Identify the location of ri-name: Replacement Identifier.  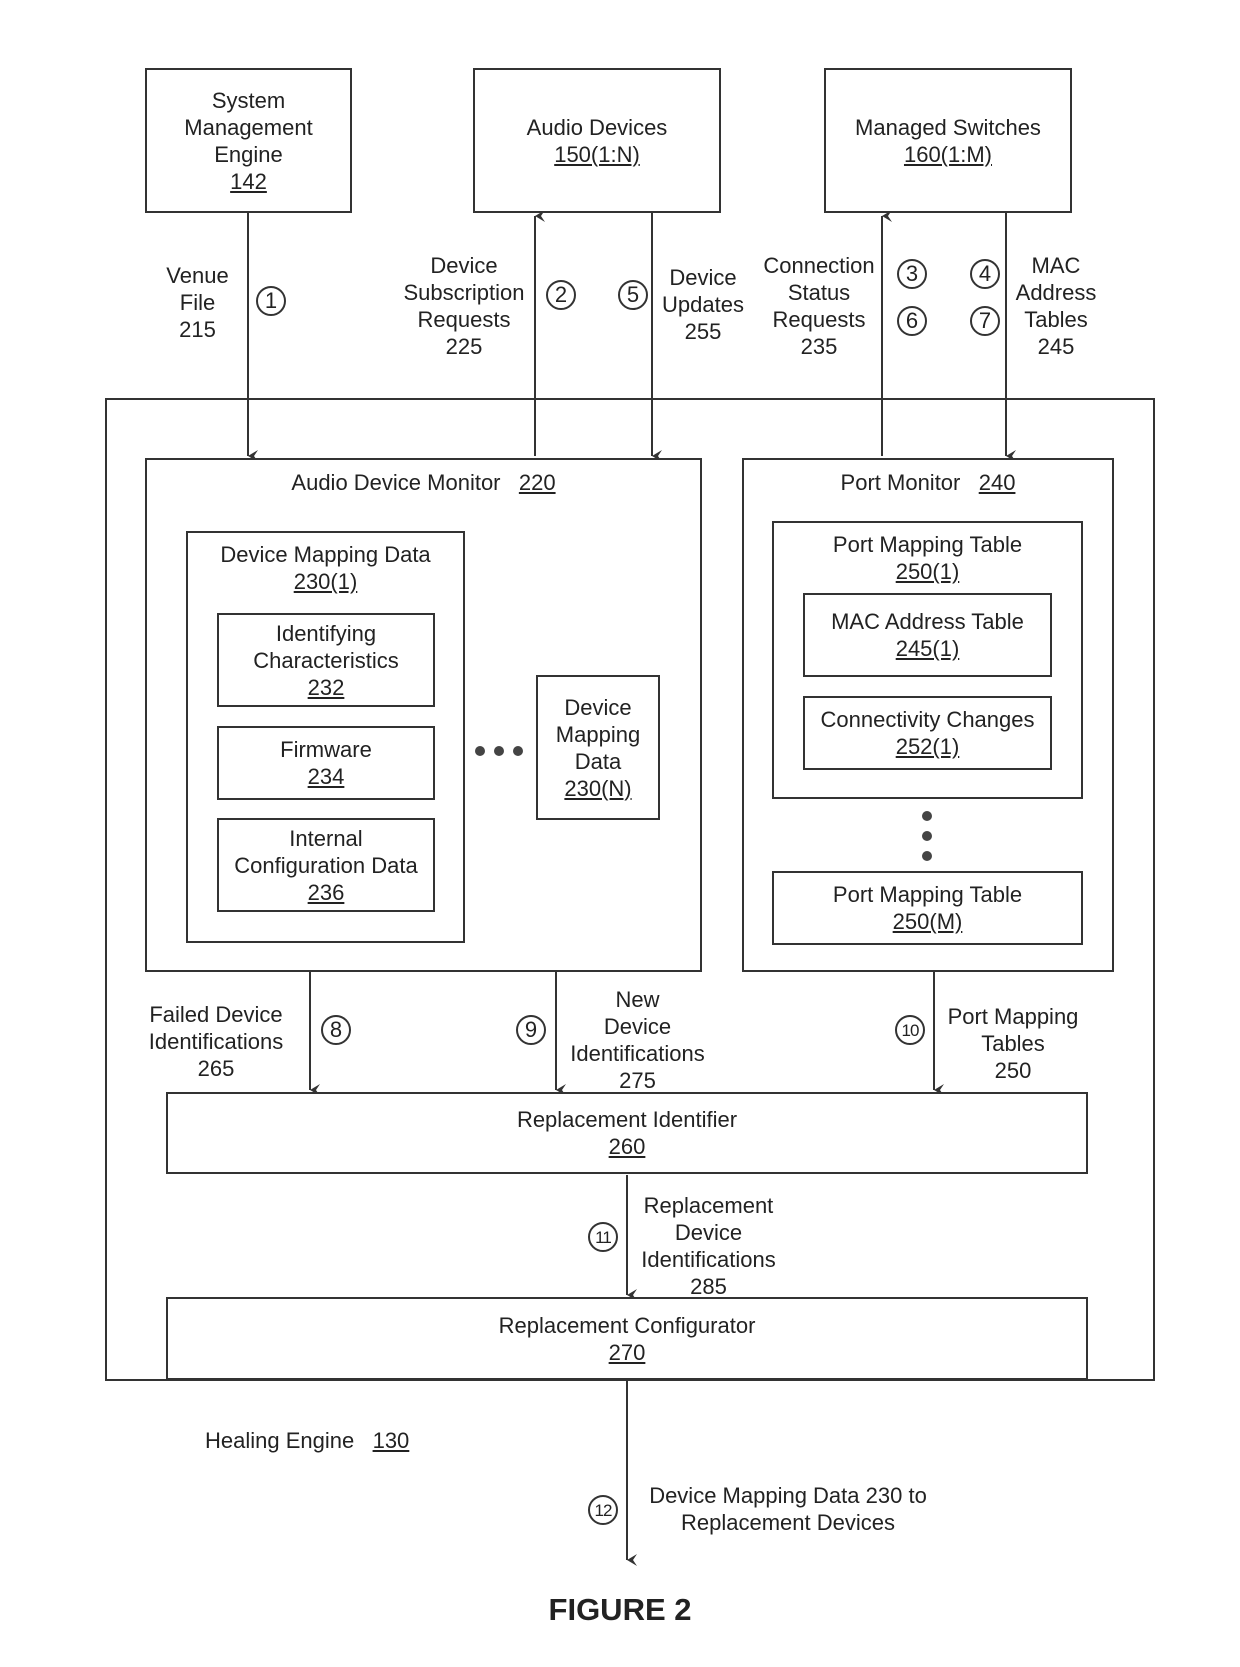
(627, 1119).